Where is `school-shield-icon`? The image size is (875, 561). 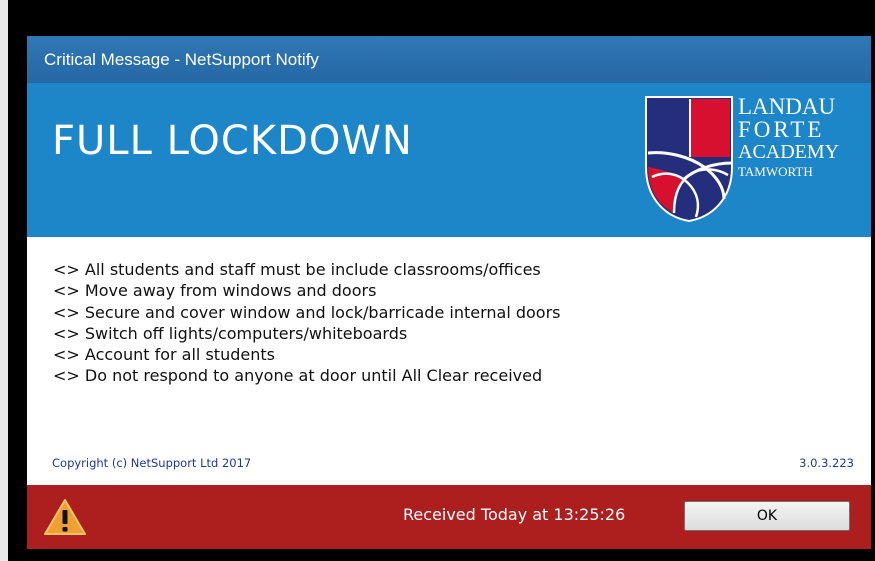
school-shield-icon is located at coordinates (689, 159).